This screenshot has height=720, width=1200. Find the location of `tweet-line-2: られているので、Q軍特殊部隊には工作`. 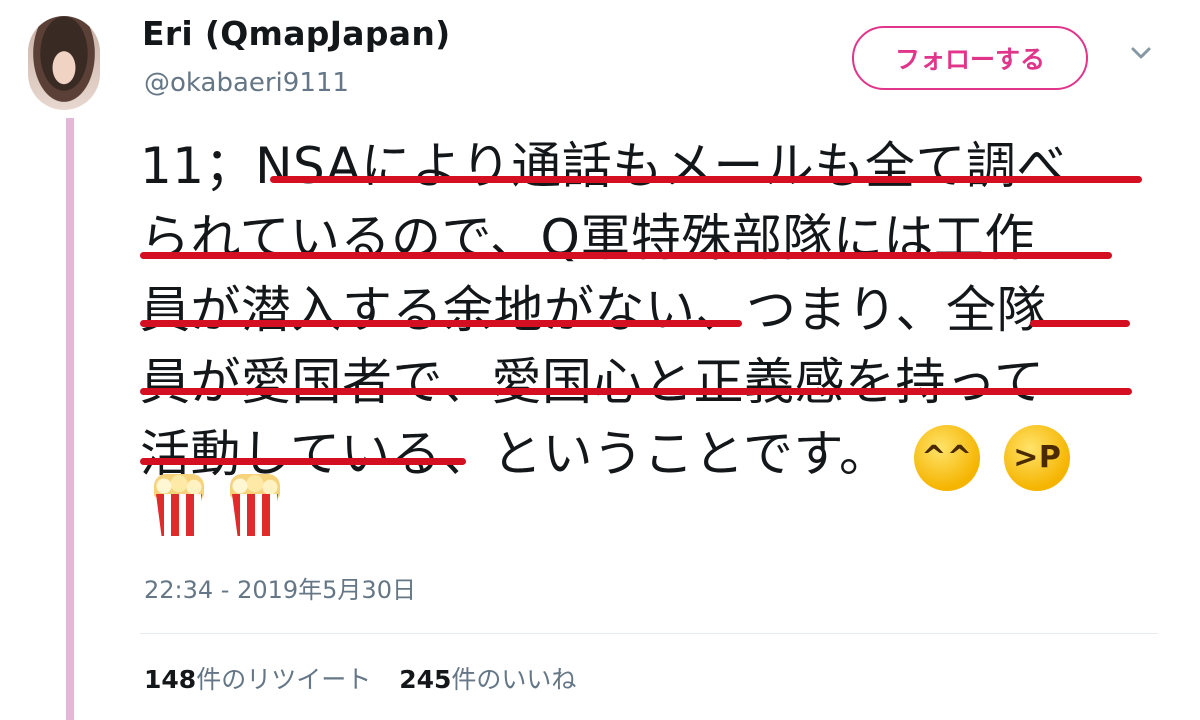

tweet-line-2: られているので、Q軍特殊部隊には工作 is located at coordinates (587, 238).